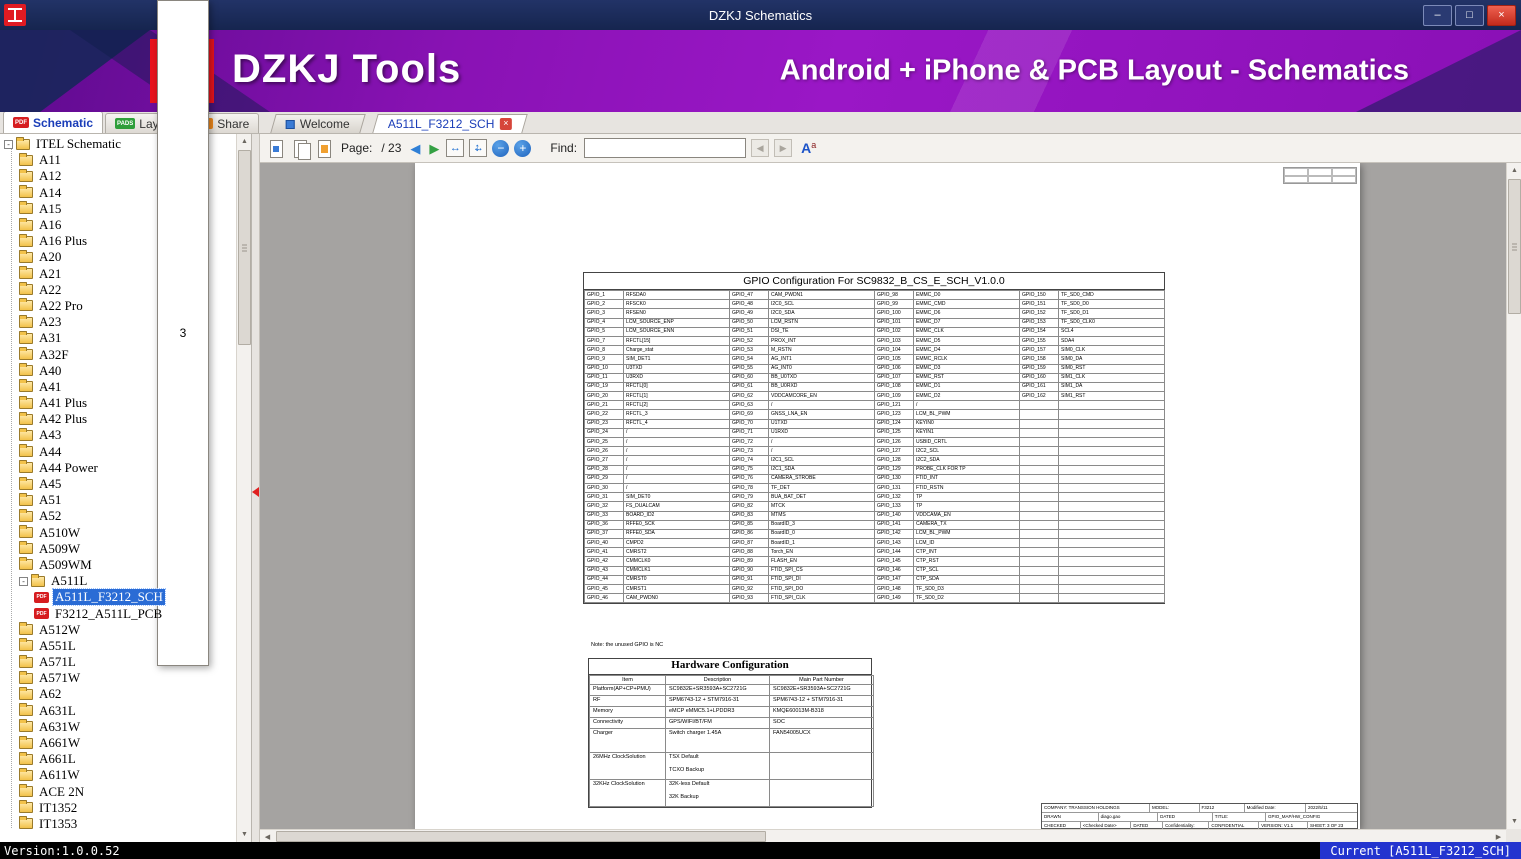 This screenshot has height=859, width=1521. I want to click on view-mode-book-icon, so click(324, 148).